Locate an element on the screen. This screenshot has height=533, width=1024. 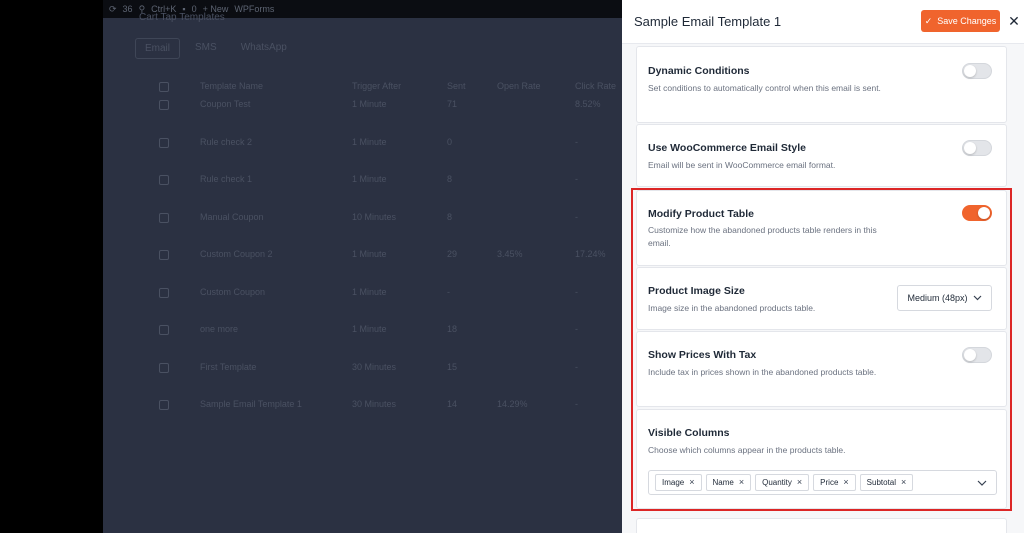
table-row: Custom Coupon 2 1 Minute 29 3.45% 17.24% is located at coordinates (362, 265).